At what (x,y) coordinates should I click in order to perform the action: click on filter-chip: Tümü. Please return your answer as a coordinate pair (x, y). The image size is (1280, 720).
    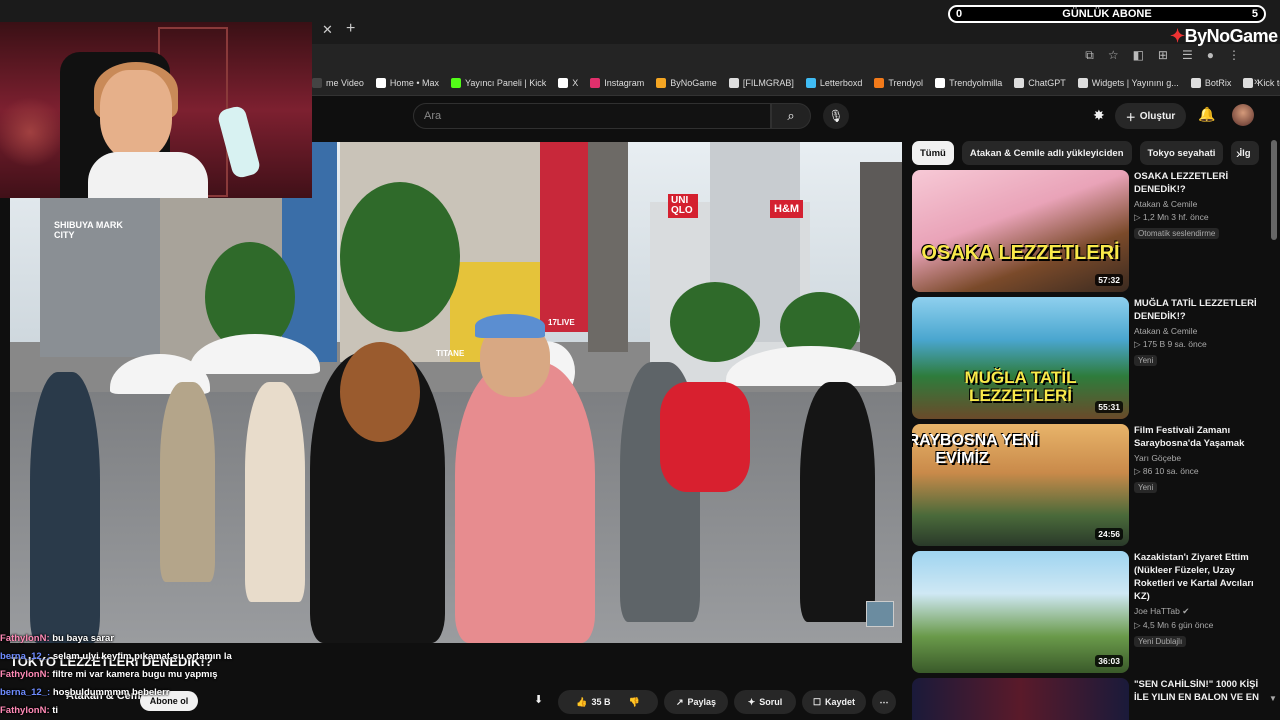
    Looking at the image, I should click on (933, 153).